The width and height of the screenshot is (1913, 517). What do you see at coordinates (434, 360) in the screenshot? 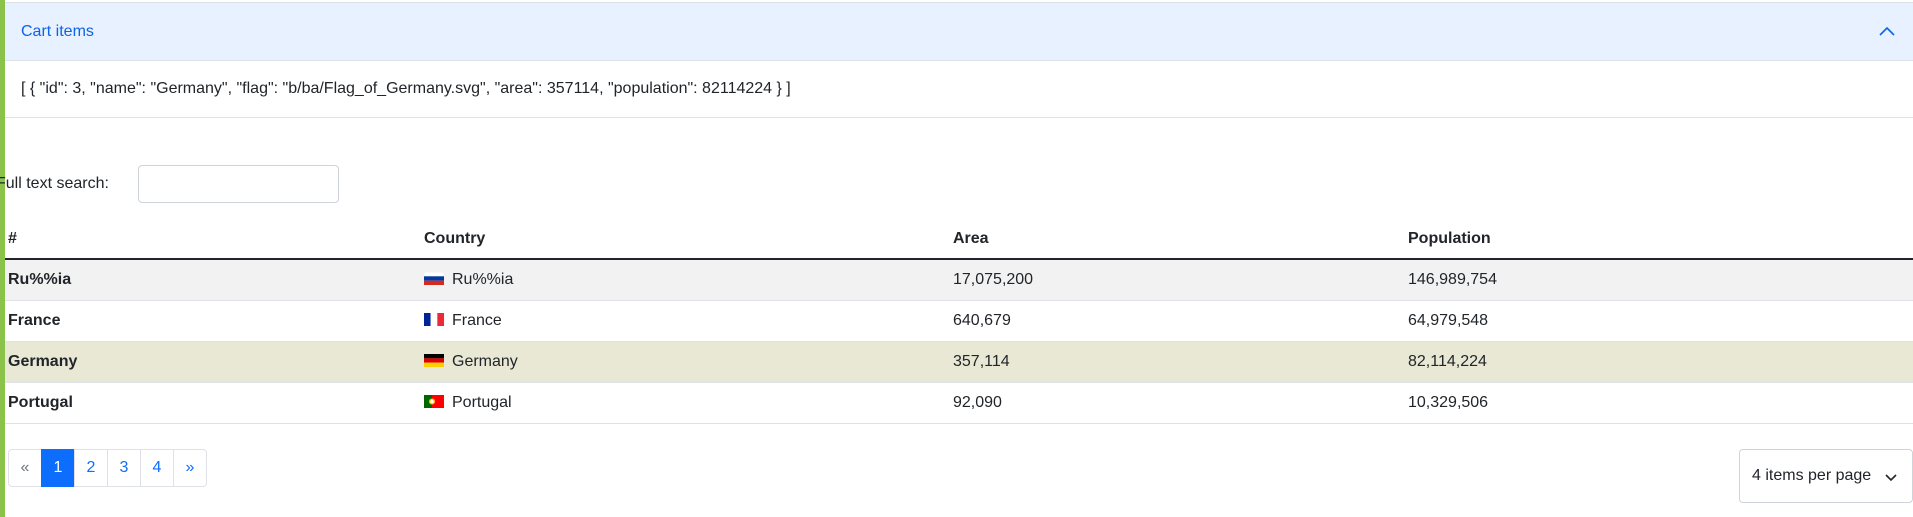
I see `germany-flag-icon` at bounding box center [434, 360].